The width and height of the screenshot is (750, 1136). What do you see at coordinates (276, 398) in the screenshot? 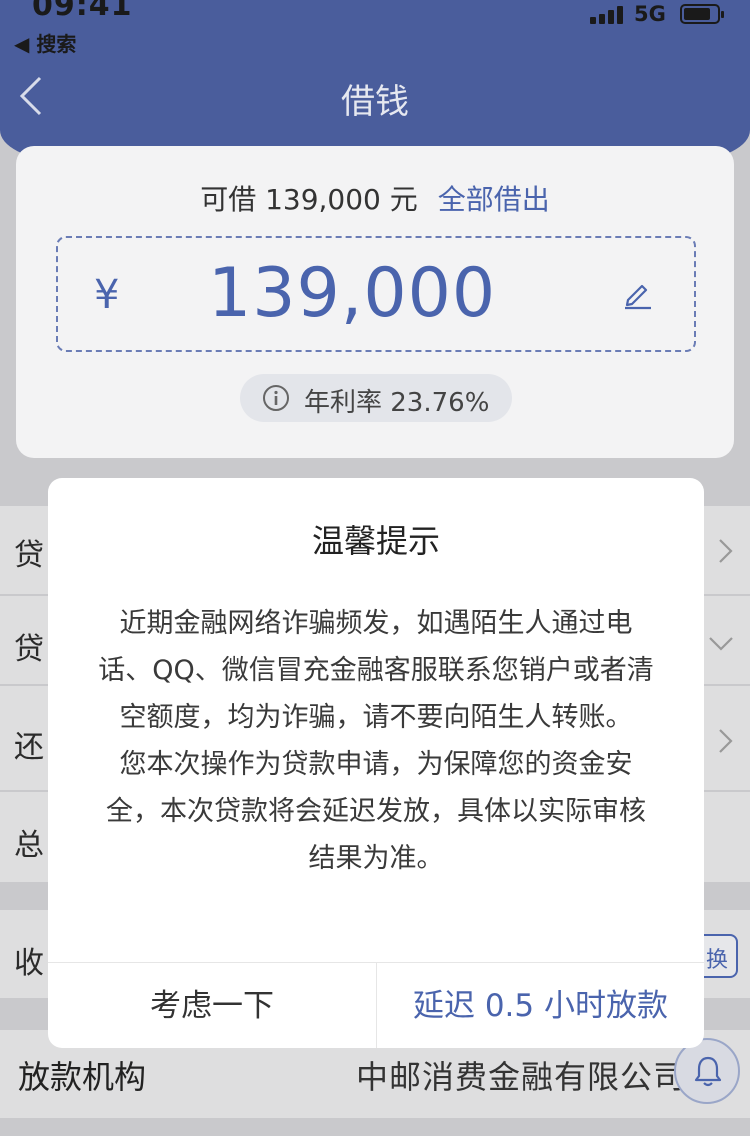
I see `info-icon` at bounding box center [276, 398].